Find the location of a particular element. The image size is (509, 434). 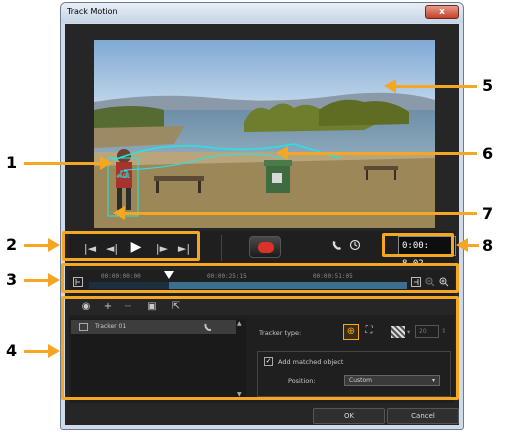

callout-number-4: 4 is located at coordinates (12, 350).